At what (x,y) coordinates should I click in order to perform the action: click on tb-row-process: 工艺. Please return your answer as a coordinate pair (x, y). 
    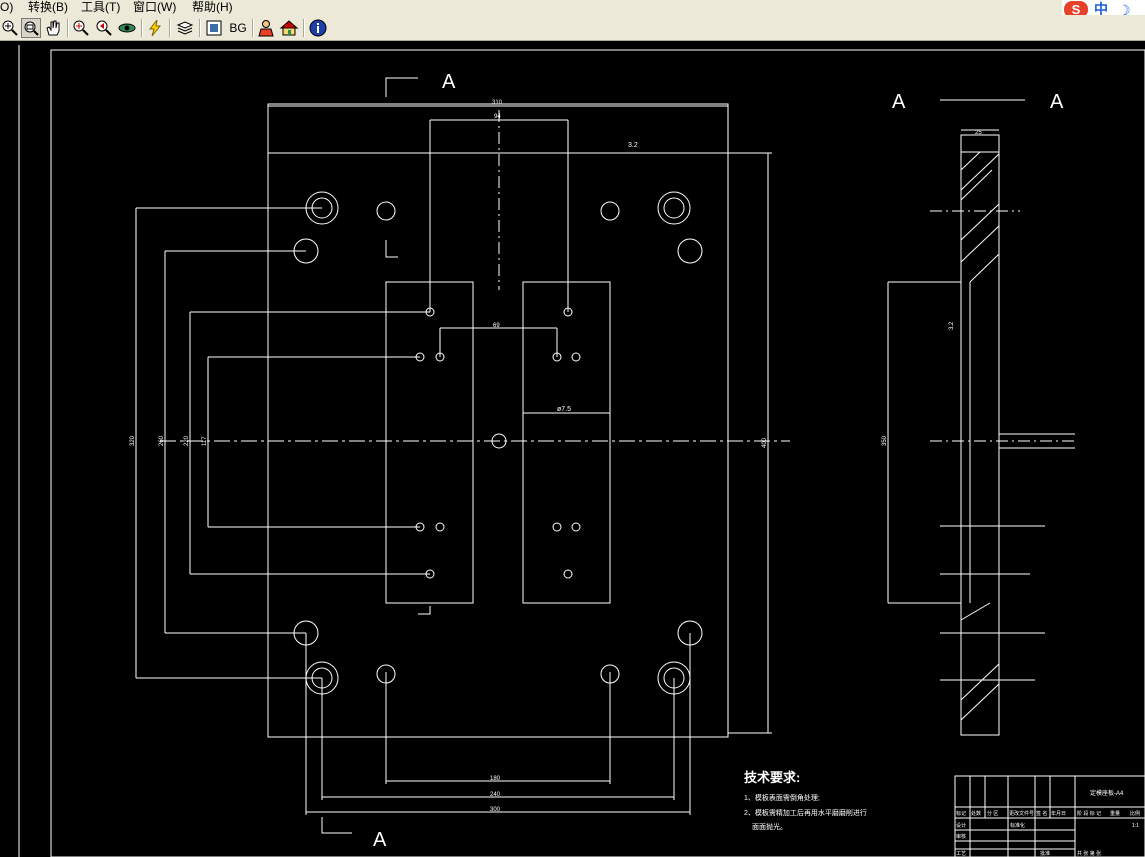
    Looking at the image, I should click on (961, 854).